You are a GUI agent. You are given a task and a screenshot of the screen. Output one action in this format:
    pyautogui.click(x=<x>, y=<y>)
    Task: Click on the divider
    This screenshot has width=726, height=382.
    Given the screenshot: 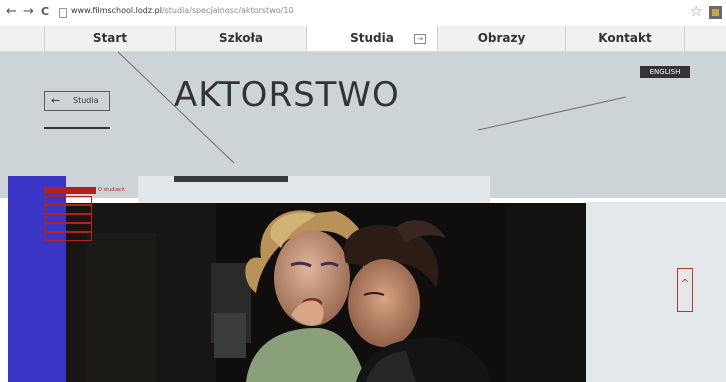 What is the action you would take?
    pyautogui.click(x=77, y=128)
    